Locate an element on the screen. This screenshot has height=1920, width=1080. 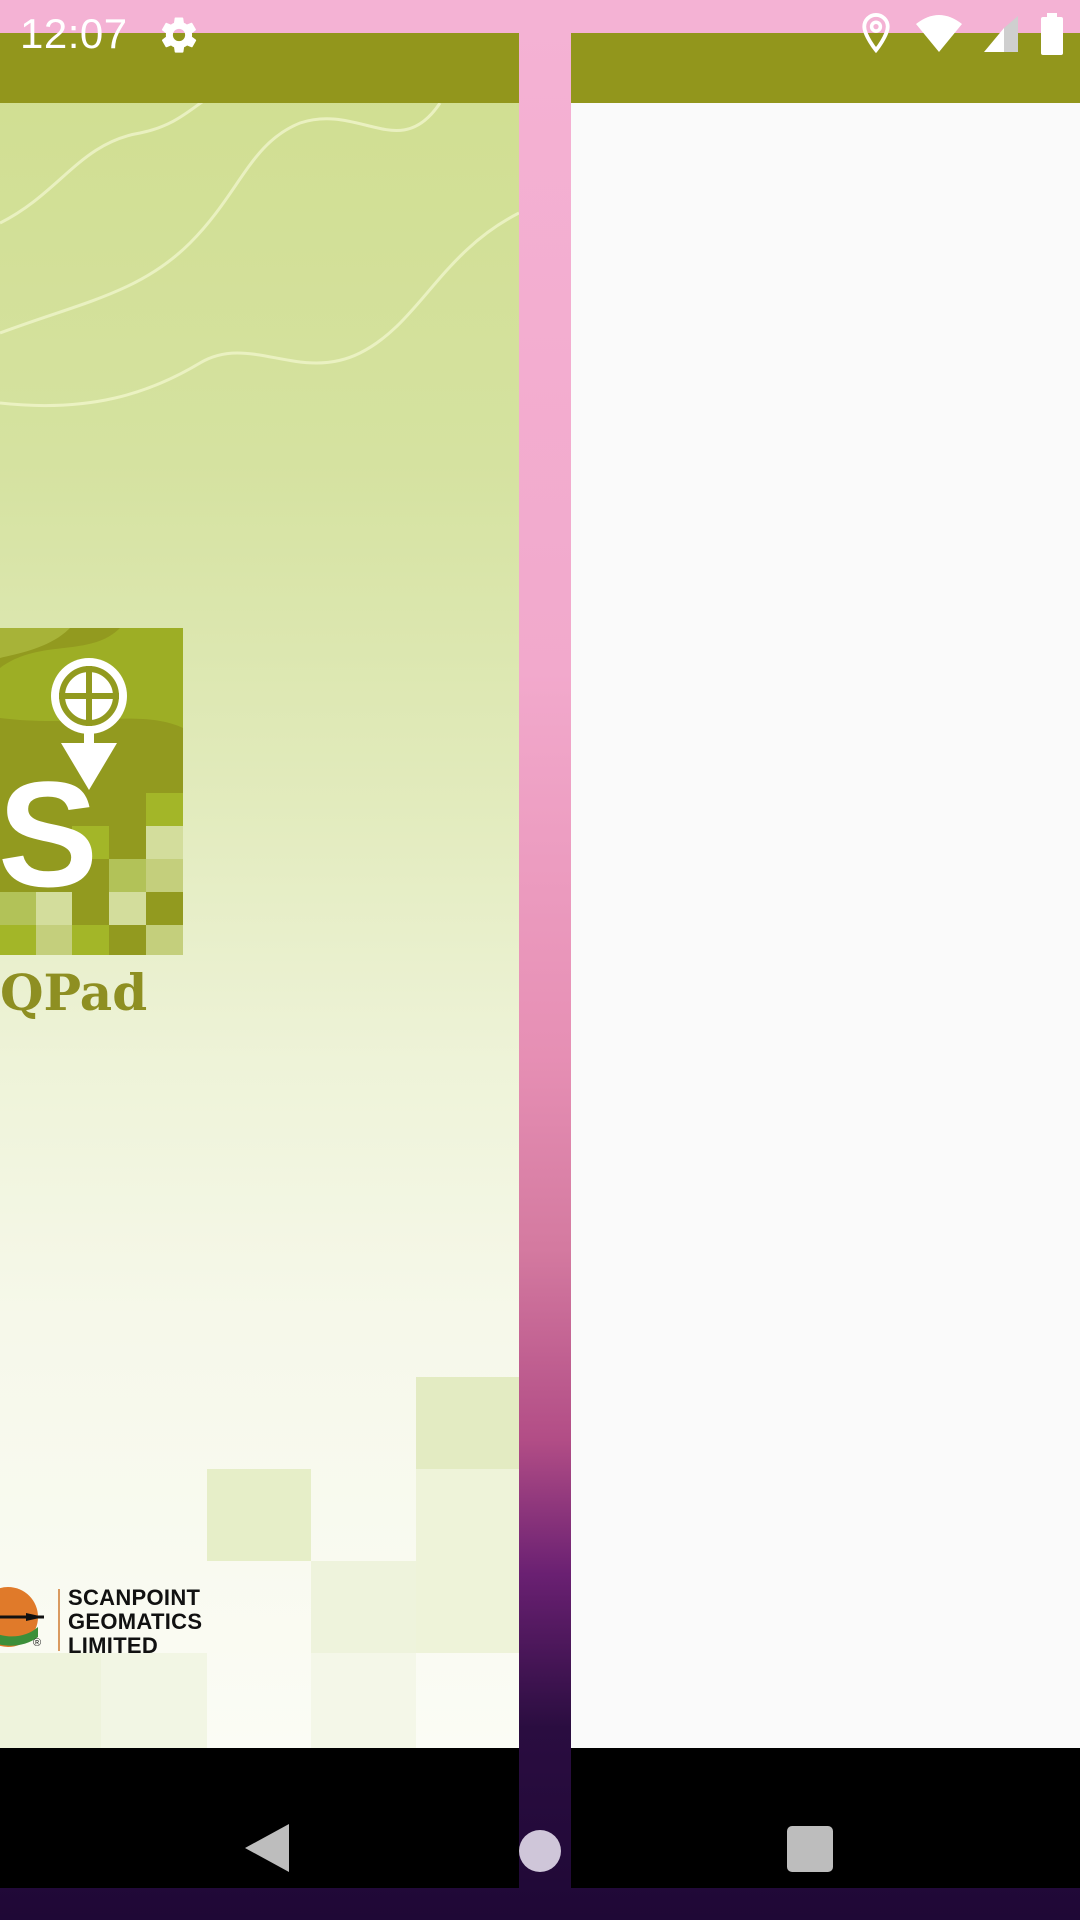
company-globe-logo is located at coordinates (22, 1617).